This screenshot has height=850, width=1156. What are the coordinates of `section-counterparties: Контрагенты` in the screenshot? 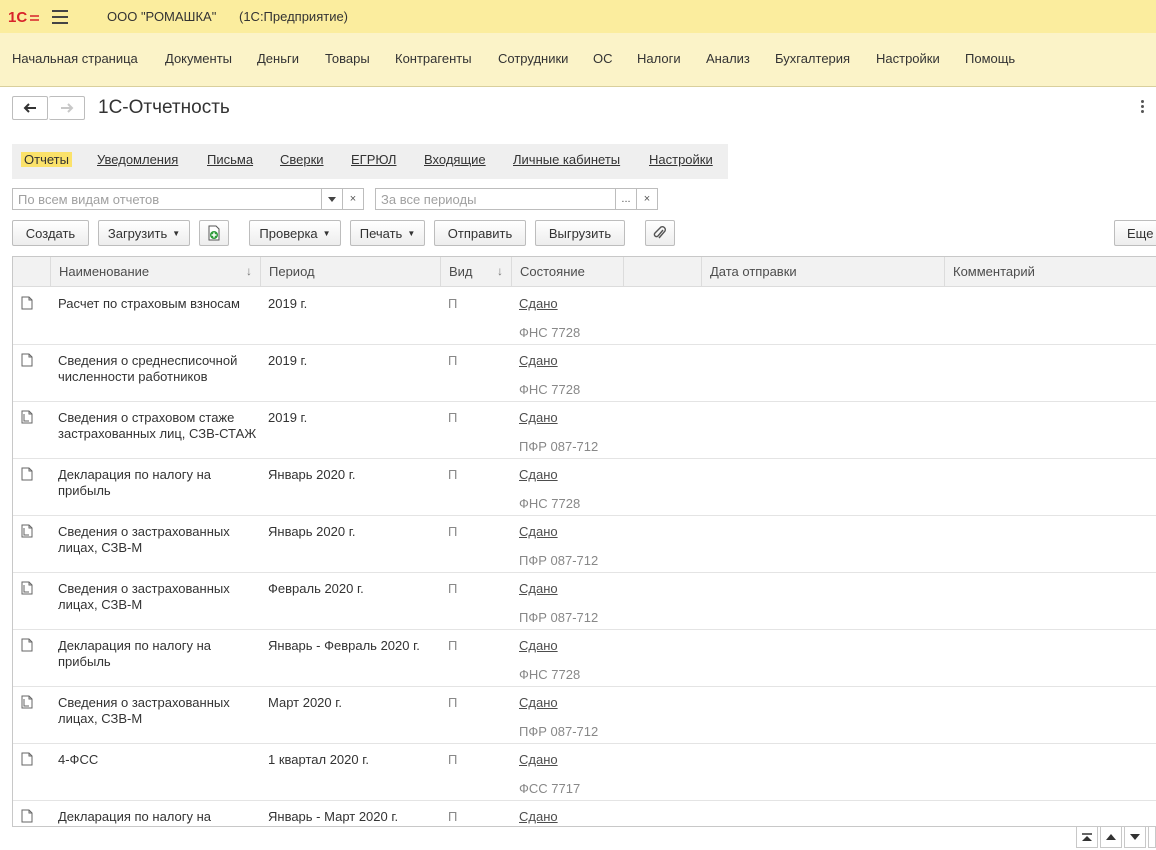 It's located at (433, 58).